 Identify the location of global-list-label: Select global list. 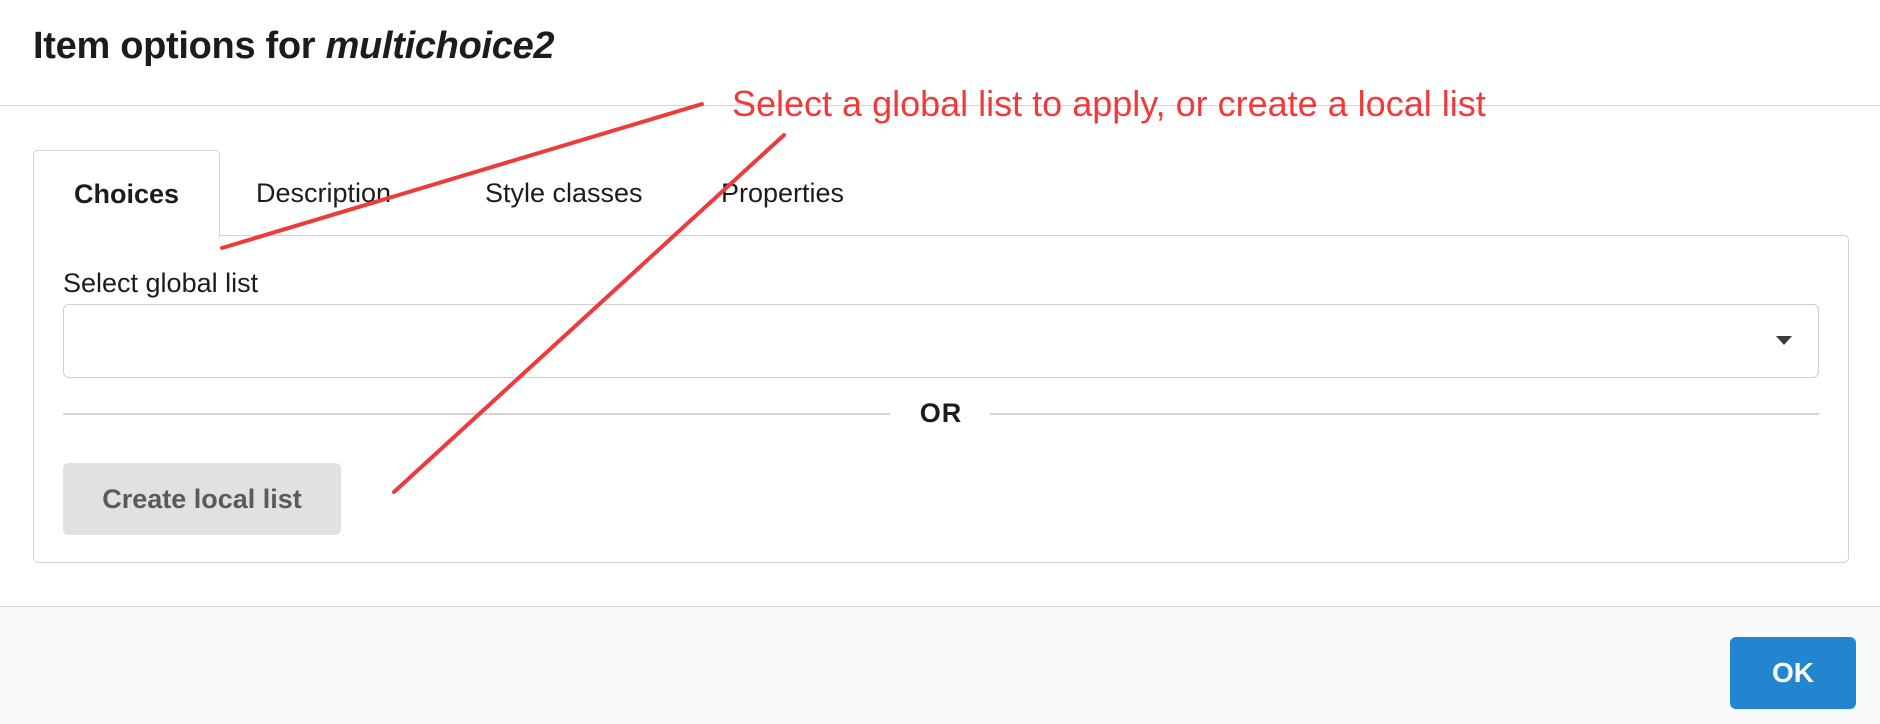
(161, 283).